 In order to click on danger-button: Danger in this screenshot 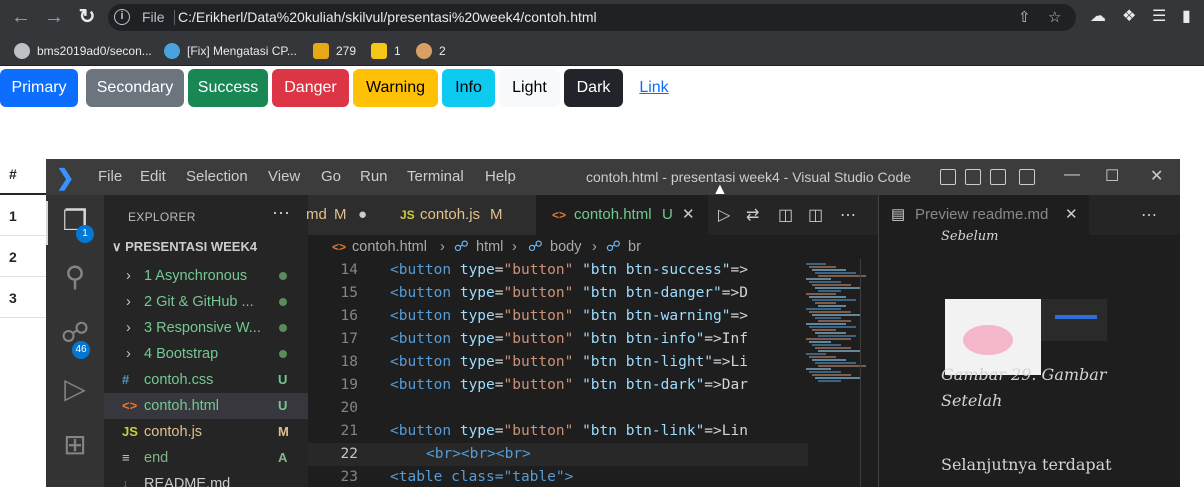, I will do `click(310, 88)`.